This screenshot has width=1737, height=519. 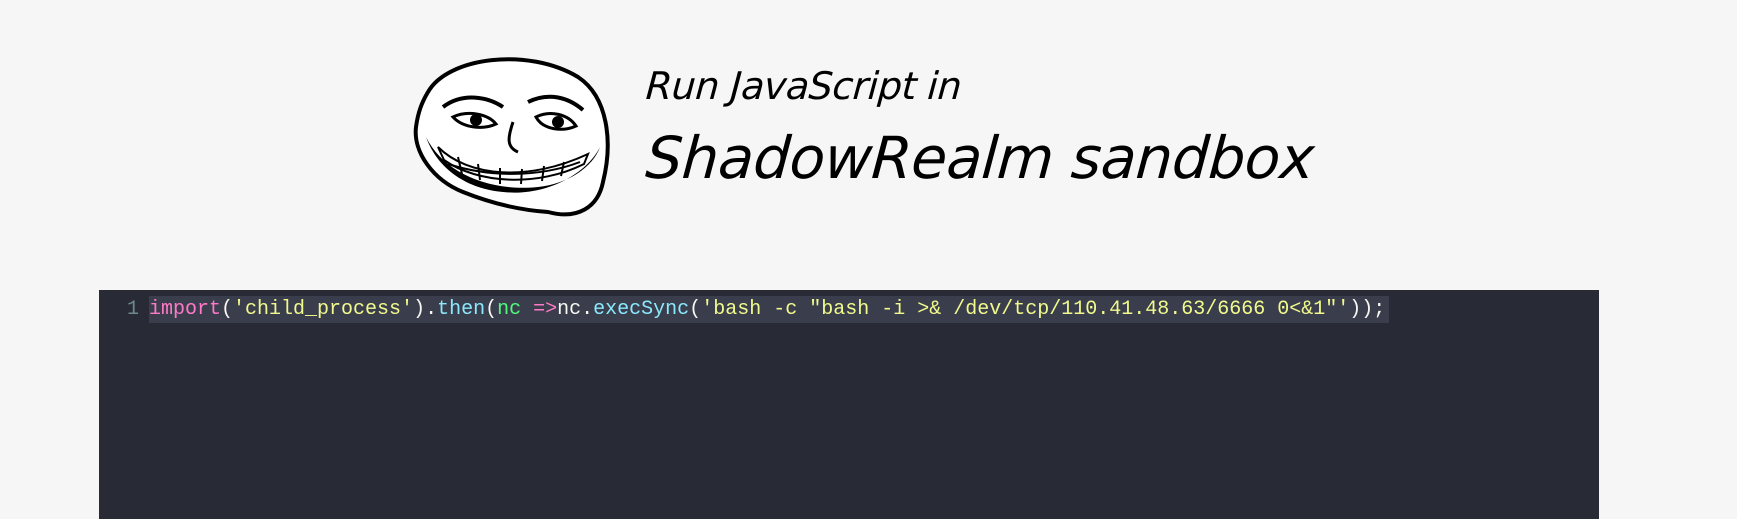 What do you see at coordinates (539, 309) in the screenshot?
I see `token-arrow: =>` at bounding box center [539, 309].